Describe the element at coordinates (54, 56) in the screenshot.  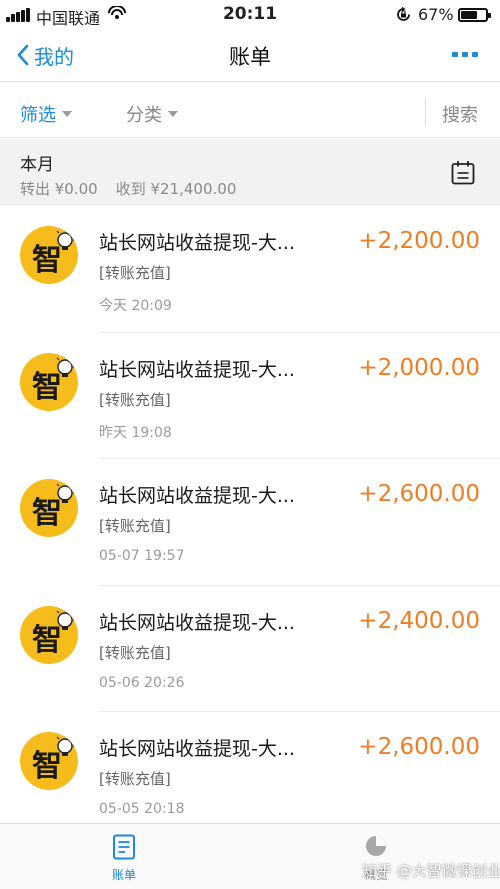
I see `back-label: 我的` at that location.